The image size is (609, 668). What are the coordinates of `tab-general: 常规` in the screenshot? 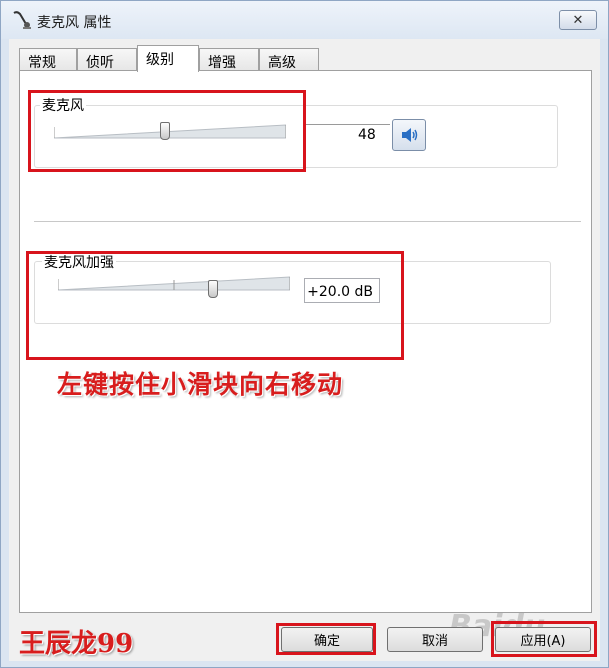 It's located at (48, 59).